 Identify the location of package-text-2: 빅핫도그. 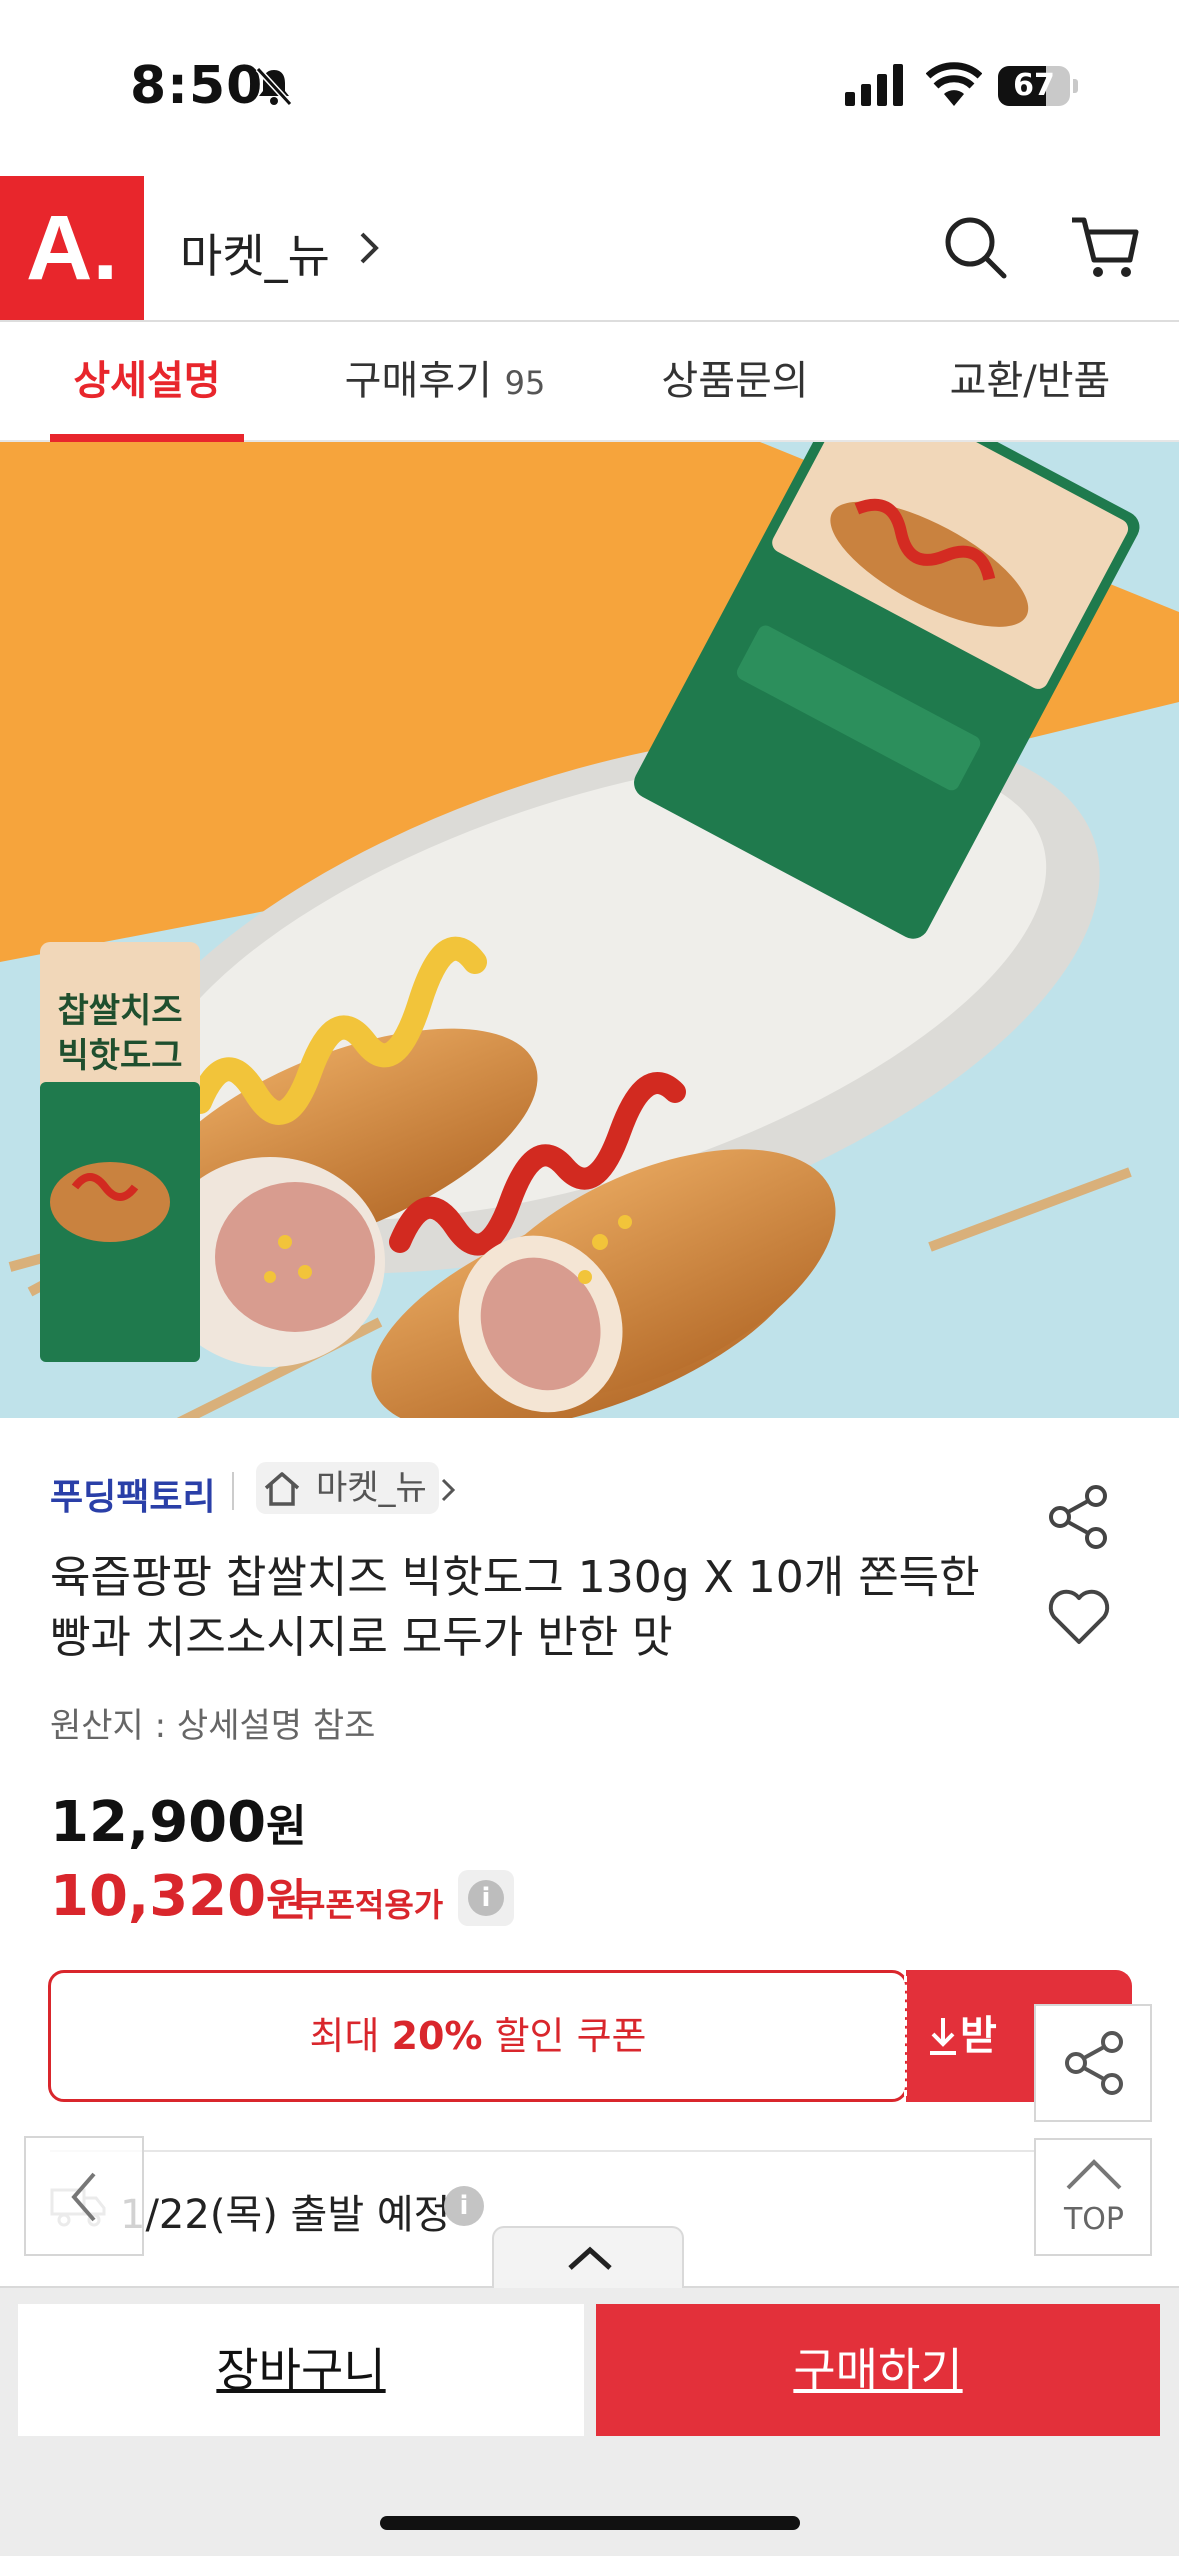
(119, 1056).